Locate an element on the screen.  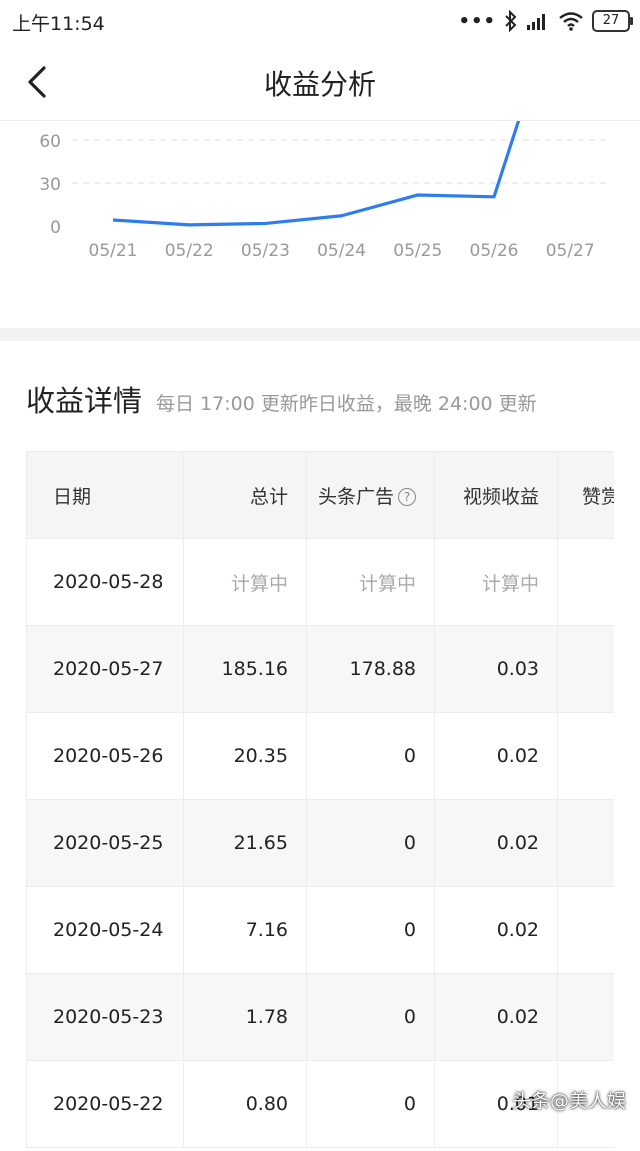
cell-total: 20.35 is located at coordinates (245, 756).